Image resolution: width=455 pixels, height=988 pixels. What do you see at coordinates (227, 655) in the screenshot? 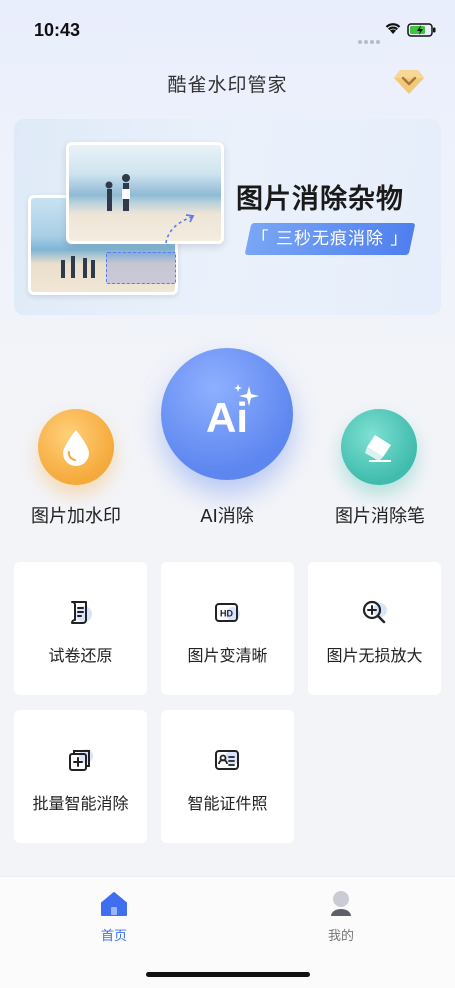
I see `card-label: 图片变清晰` at bounding box center [227, 655].